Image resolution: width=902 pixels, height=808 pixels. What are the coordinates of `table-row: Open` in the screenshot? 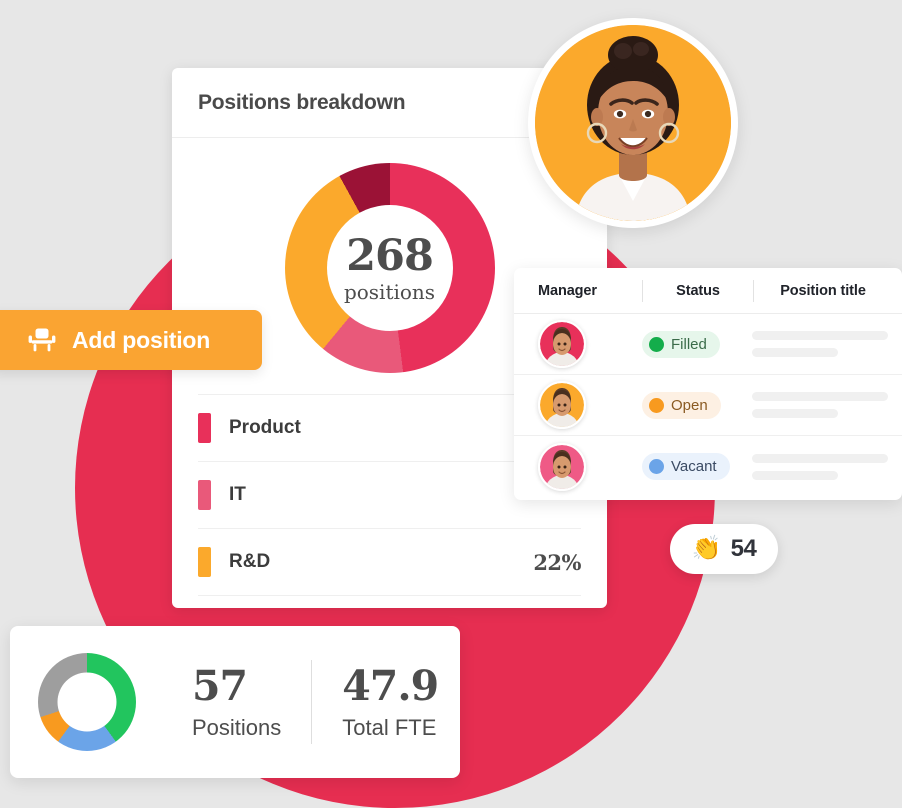 It's located at (708, 405).